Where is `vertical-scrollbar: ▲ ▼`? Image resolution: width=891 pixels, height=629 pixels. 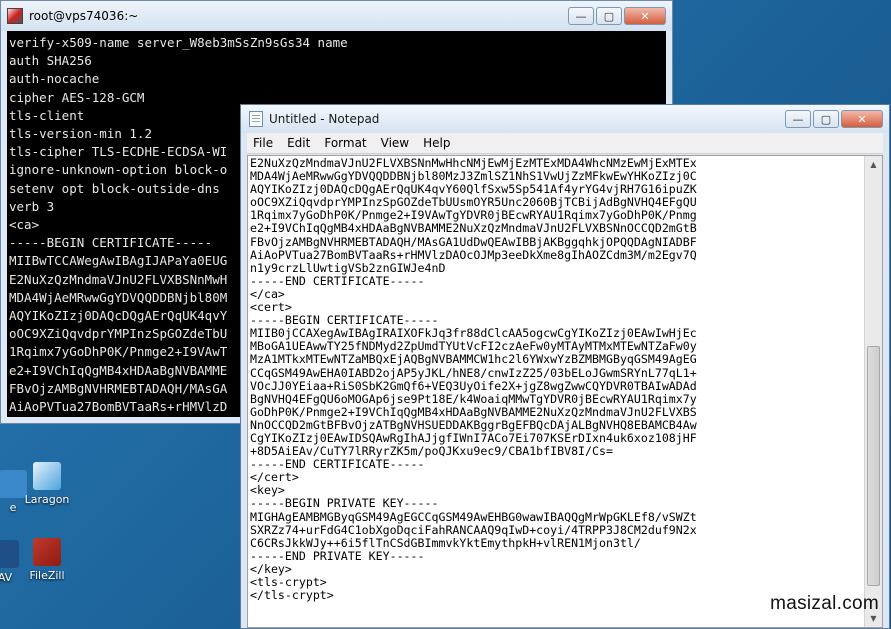 vertical-scrollbar: ▲ ▼ is located at coordinates (873, 391).